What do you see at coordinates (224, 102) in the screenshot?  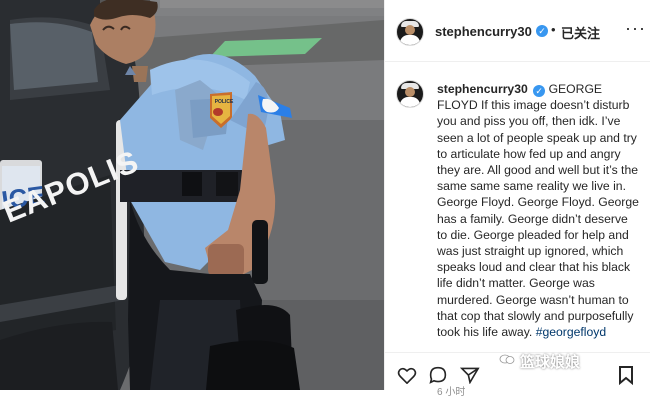 I see `badge-text: POLICE` at bounding box center [224, 102].